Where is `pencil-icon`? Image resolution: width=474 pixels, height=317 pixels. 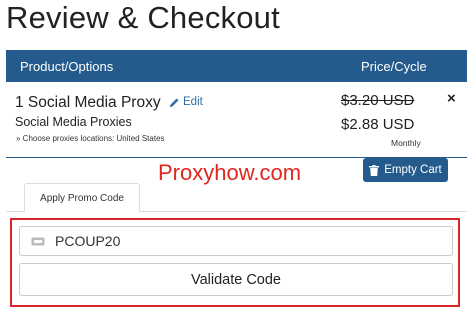
pencil-icon is located at coordinates (174, 102).